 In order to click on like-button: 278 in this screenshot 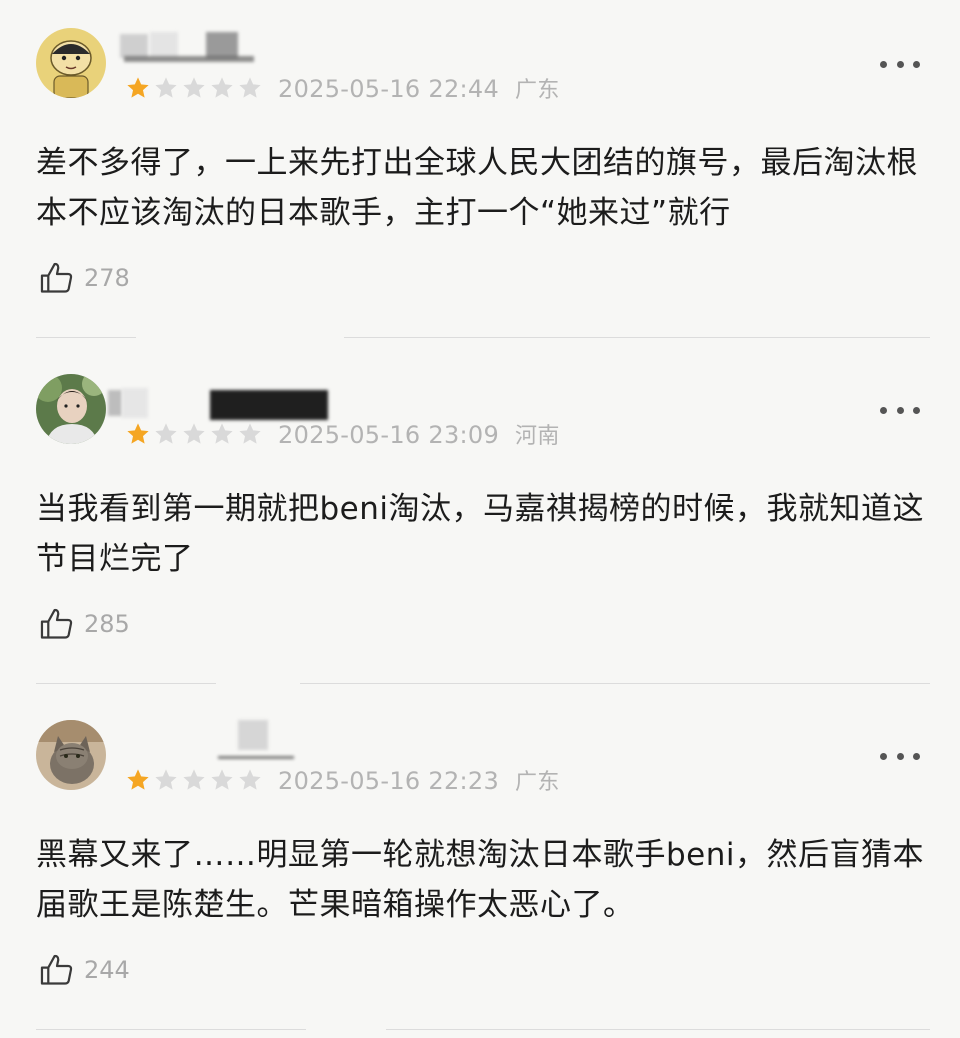, I will do `click(84, 278)`.